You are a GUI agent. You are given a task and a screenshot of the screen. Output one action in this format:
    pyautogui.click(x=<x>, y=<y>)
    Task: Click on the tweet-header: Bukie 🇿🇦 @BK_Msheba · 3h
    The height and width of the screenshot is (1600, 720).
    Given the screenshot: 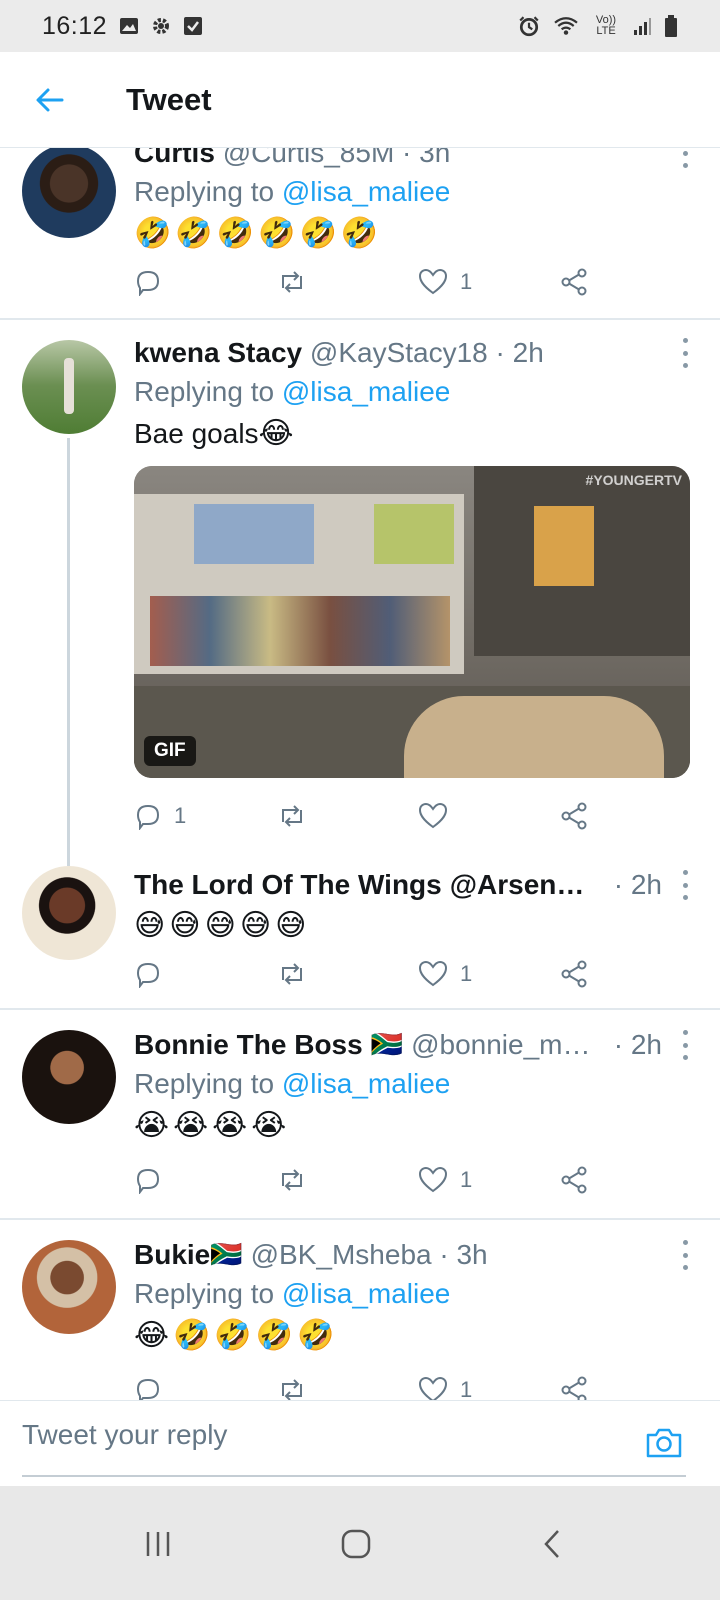 What is the action you would take?
    pyautogui.click(x=412, y=1255)
    